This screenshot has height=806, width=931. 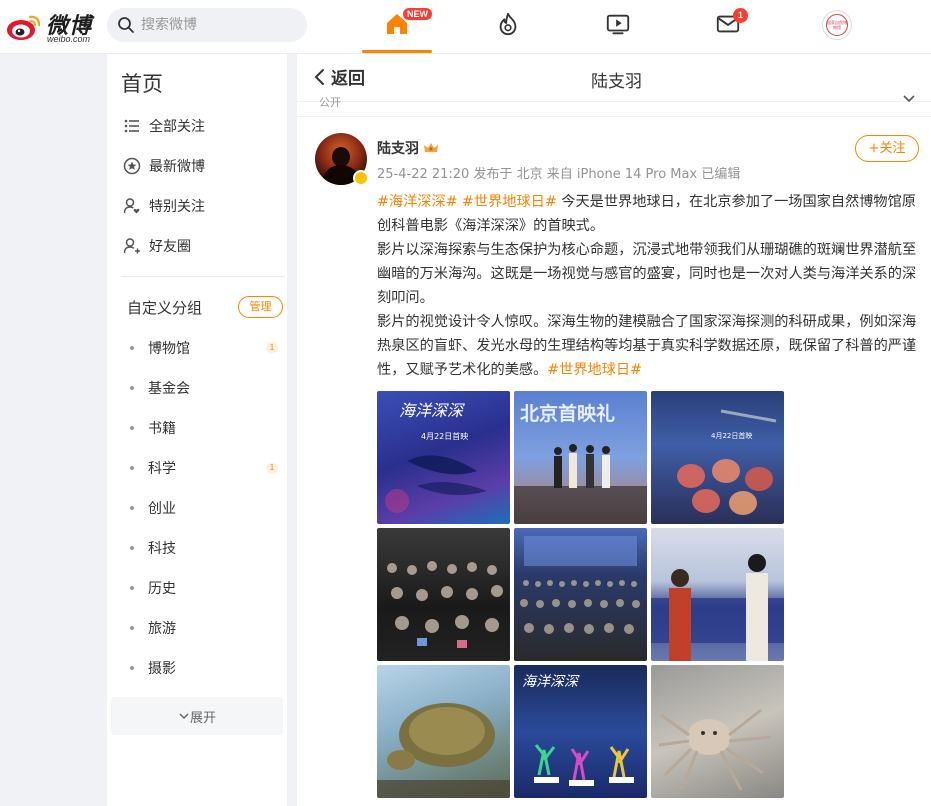 What do you see at coordinates (131, 246) in the screenshot?
I see `user-friends-icon` at bounding box center [131, 246].